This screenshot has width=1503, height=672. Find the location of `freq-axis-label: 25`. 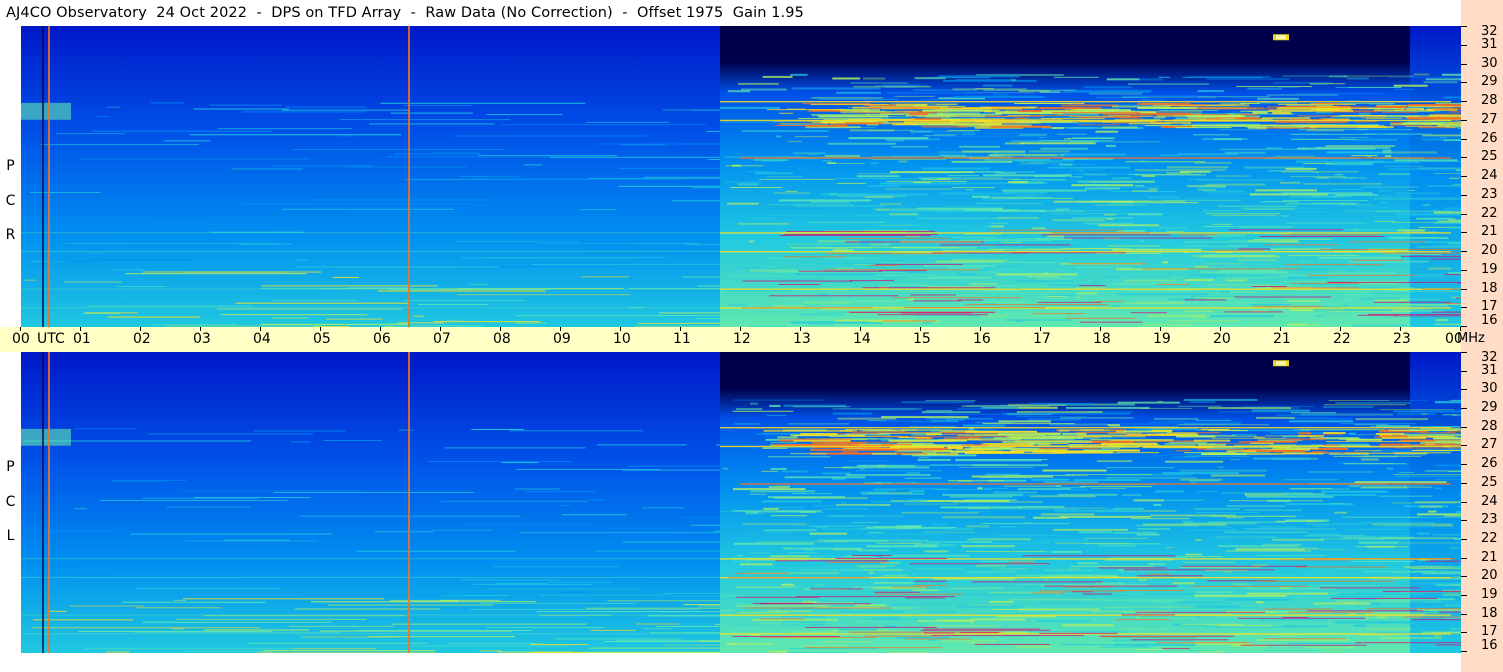

freq-axis-label: 25 is located at coordinates (1489, 482).